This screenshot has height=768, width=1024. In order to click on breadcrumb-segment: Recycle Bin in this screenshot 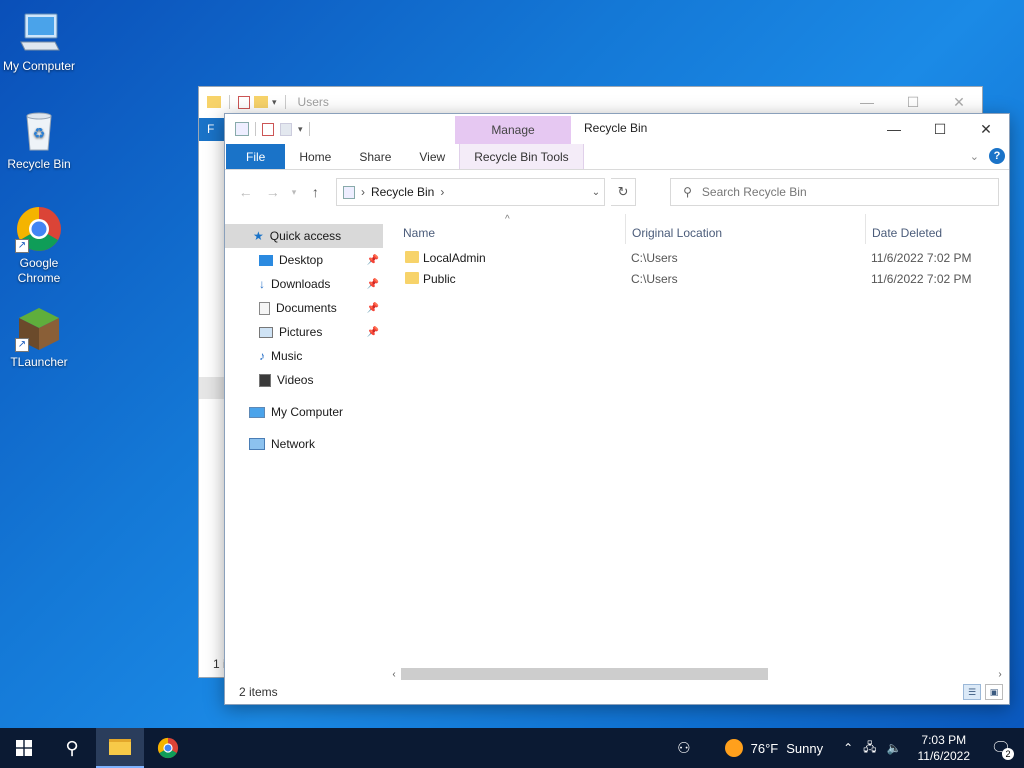, I will do `click(402, 192)`.